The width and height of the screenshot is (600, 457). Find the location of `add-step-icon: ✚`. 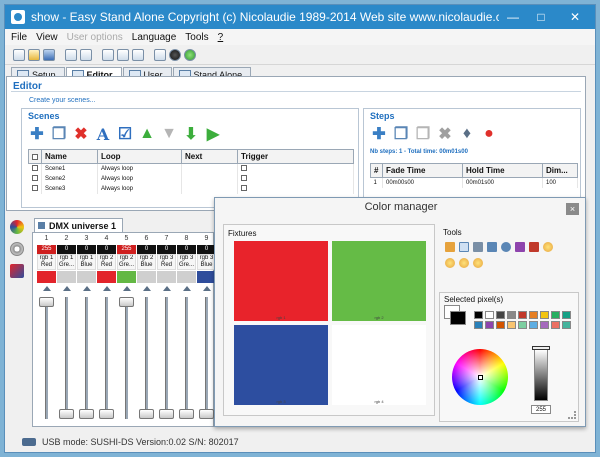

add-step-icon: ✚ is located at coordinates (379, 134).